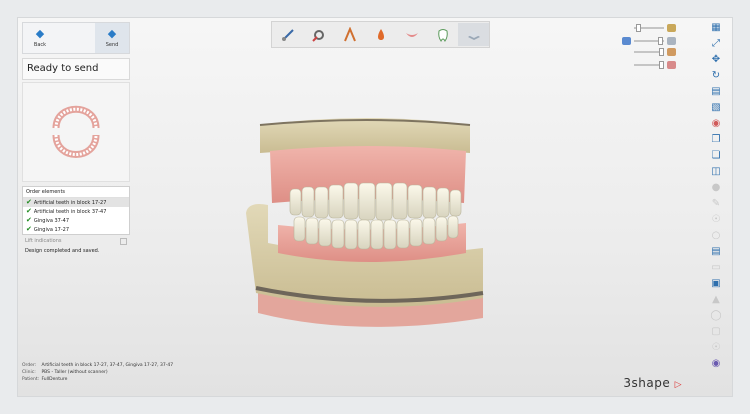 This screenshot has width=750, height=414. I want to click on chart-icon: ▤, so click(716, 251).